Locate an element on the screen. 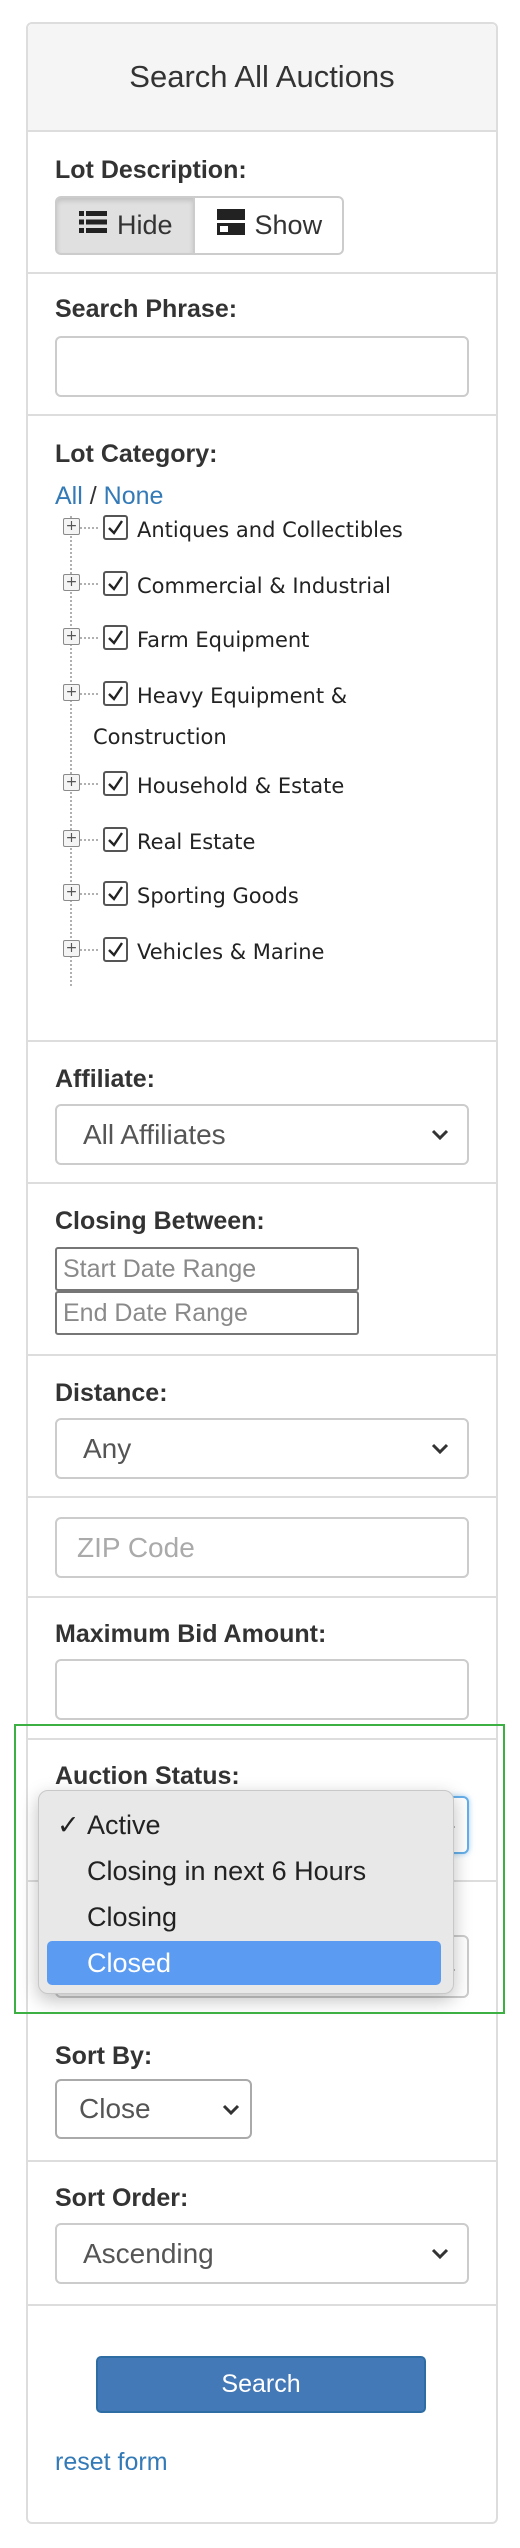 This screenshot has width=520, height=2548. search-button: Search is located at coordinates (261, 2384).